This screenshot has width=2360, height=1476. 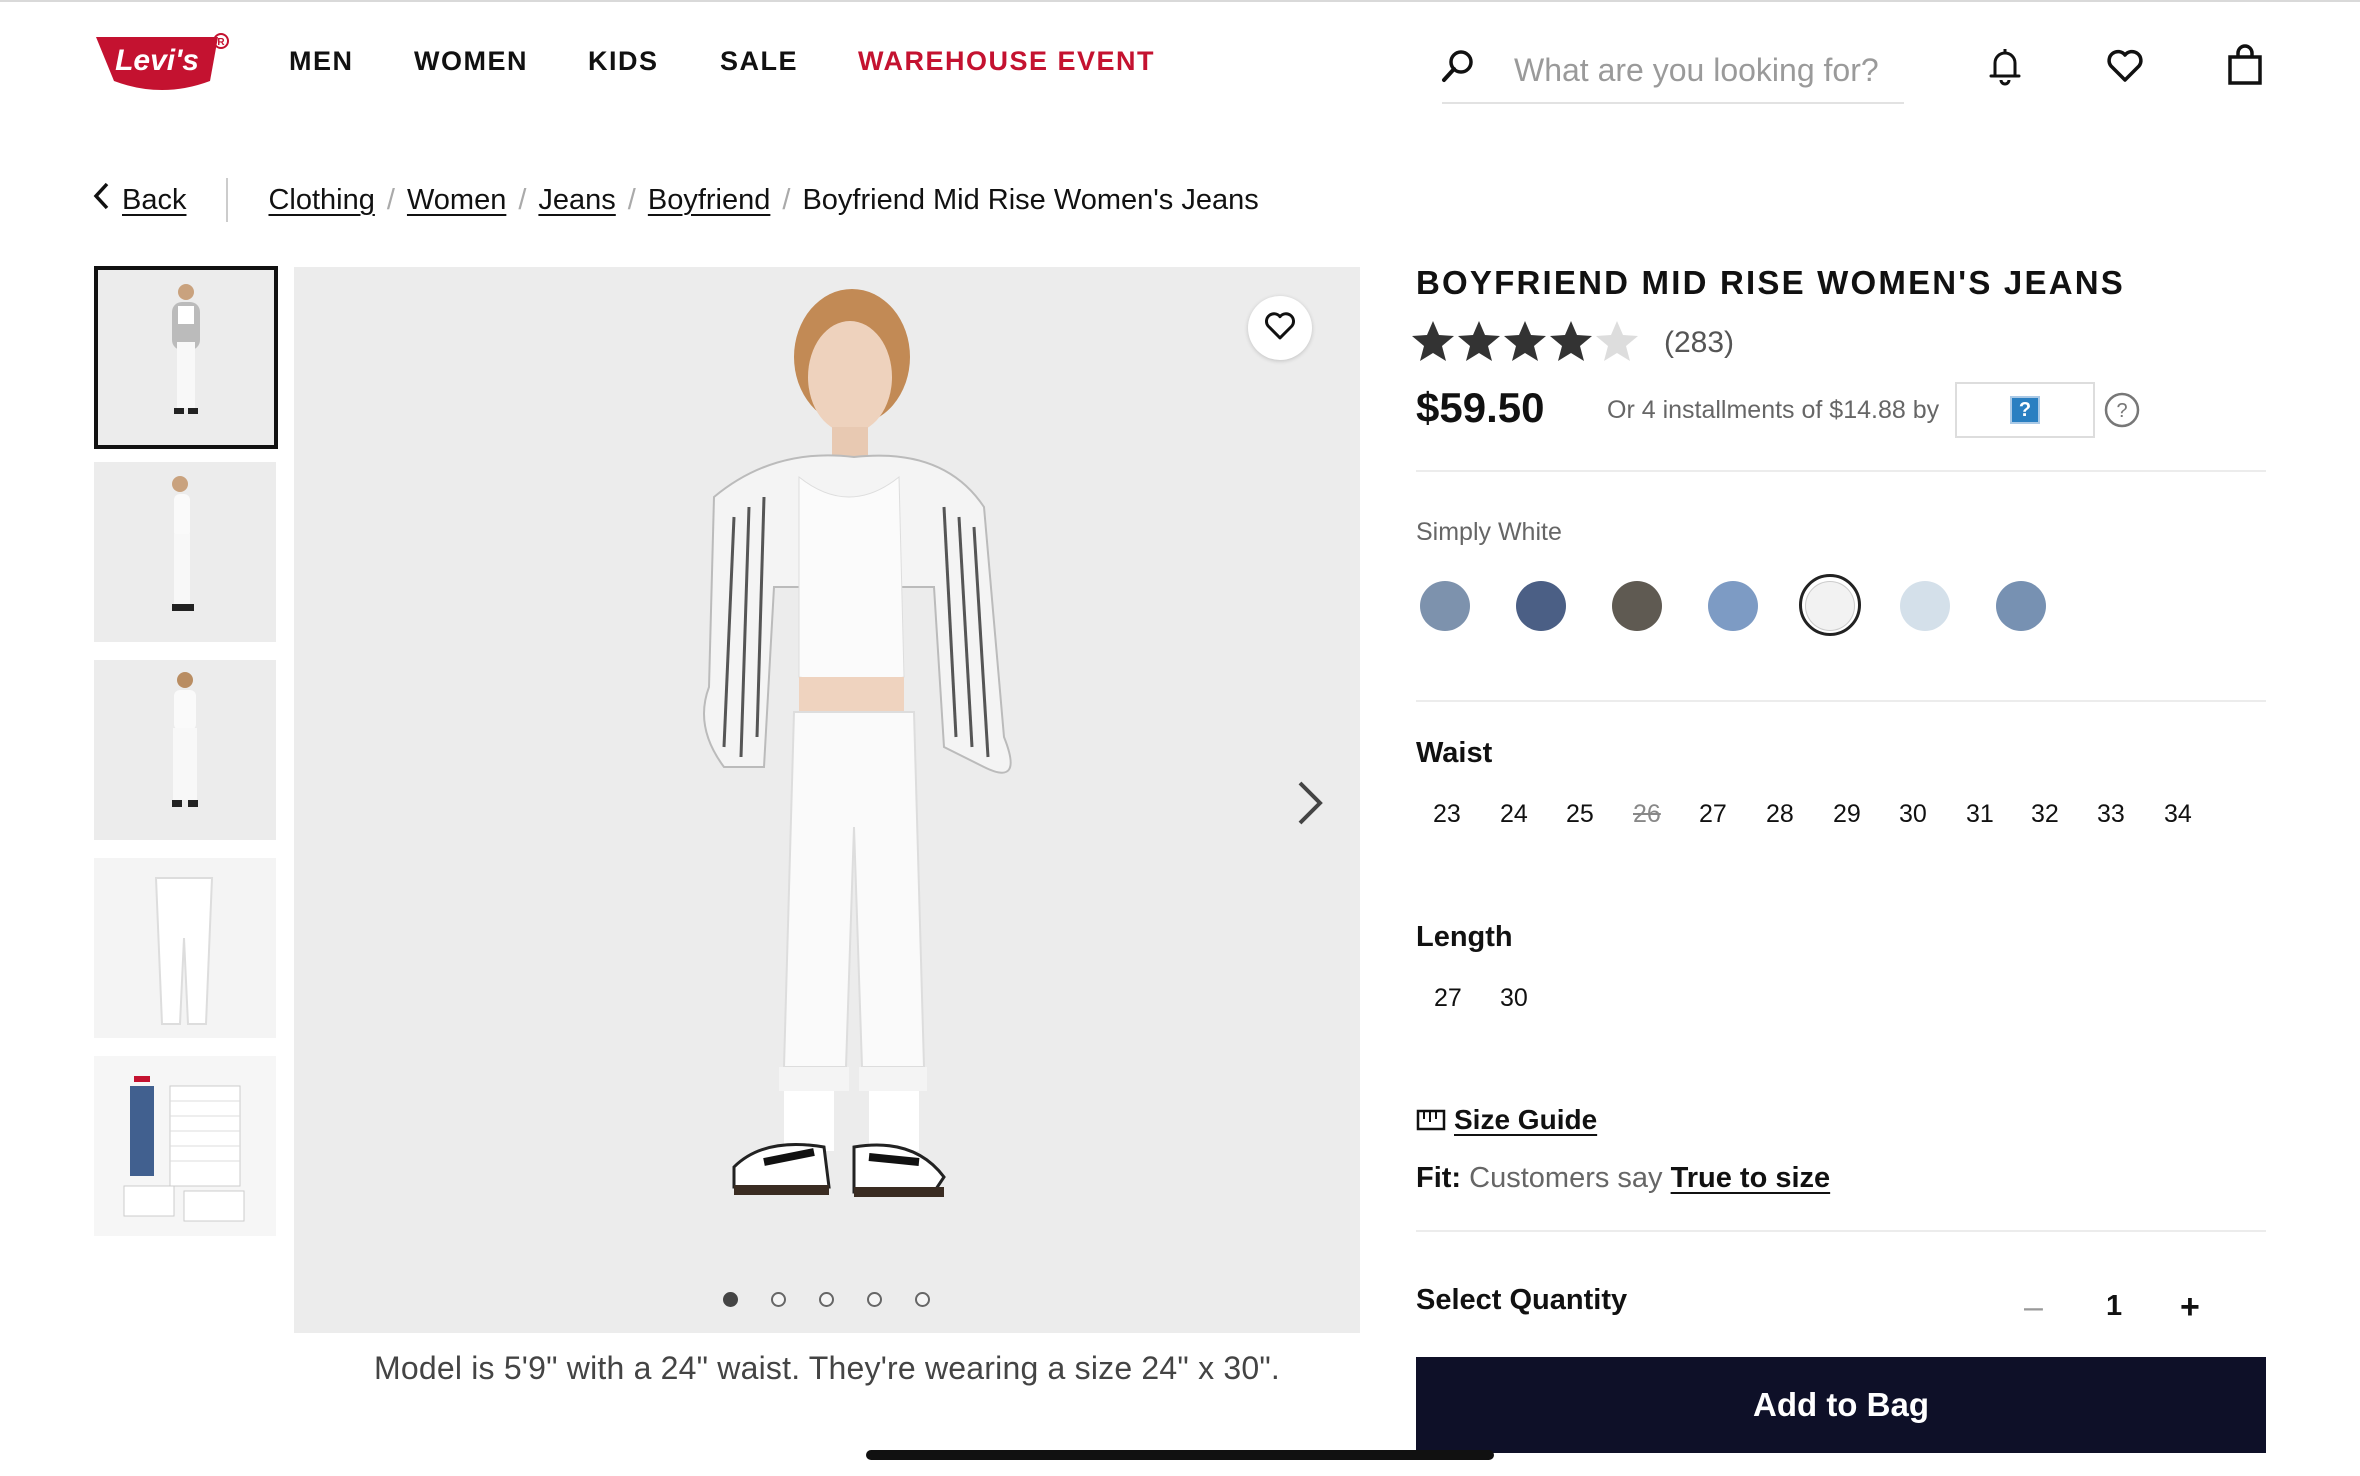 I want to click on waist-size-33: 33, so click(x=2111, y=814).